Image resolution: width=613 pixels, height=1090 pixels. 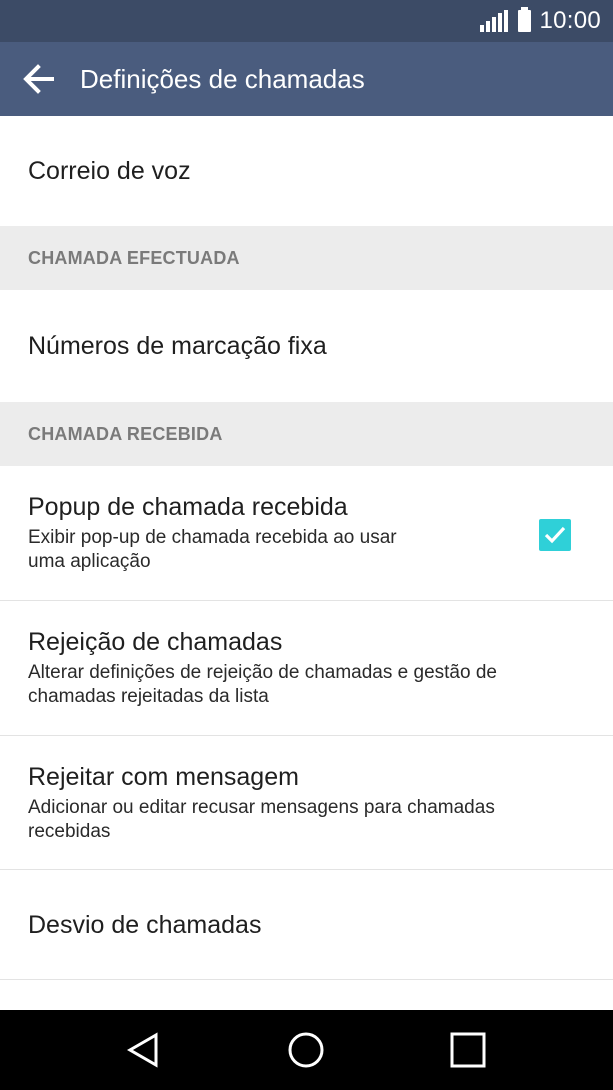 What do you see at coordinates (177, 346) in the screenshot?
I see `fixed-dialing-title: Números de marcação fixa` at bounding box center [177, 346].